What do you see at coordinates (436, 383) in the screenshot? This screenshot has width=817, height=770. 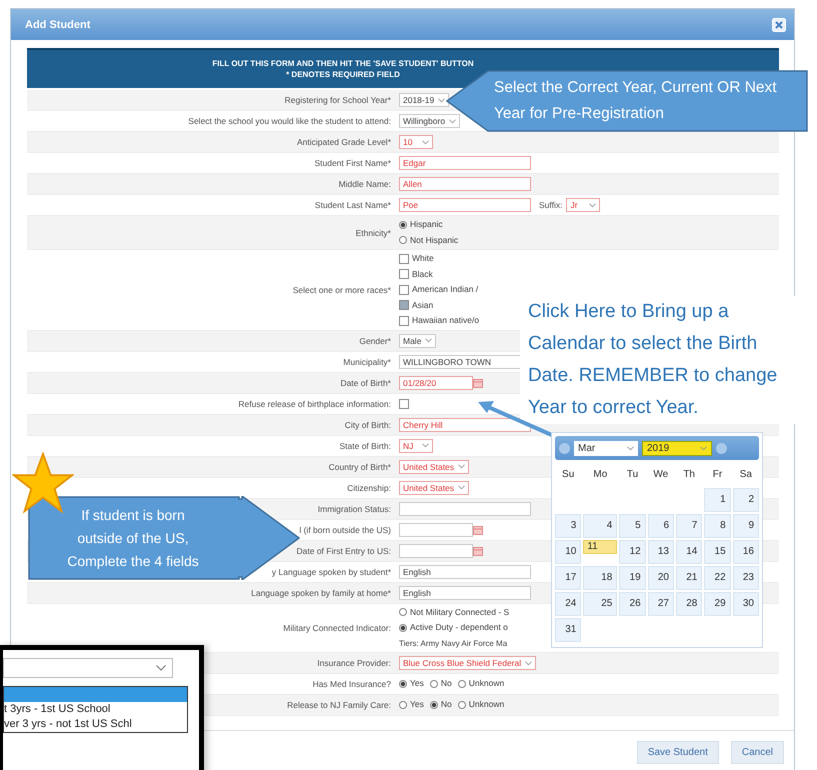 I see `date-field: 01/28/20` at bounding box center [436, 383].